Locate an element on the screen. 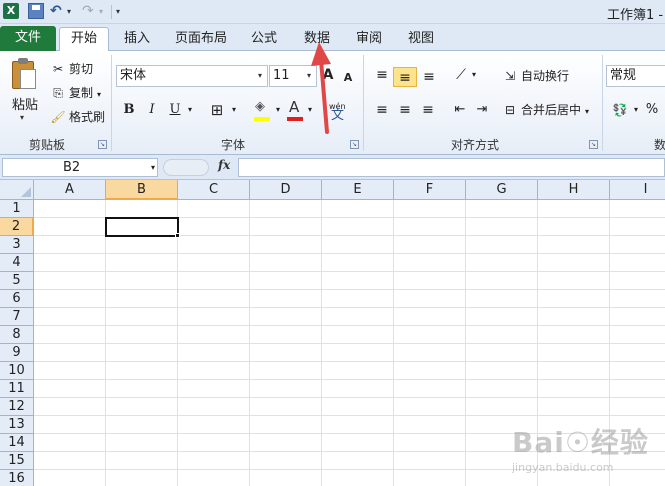  copy-button: ⎘ 复制 ▾ is located at coordinates (75, 93).